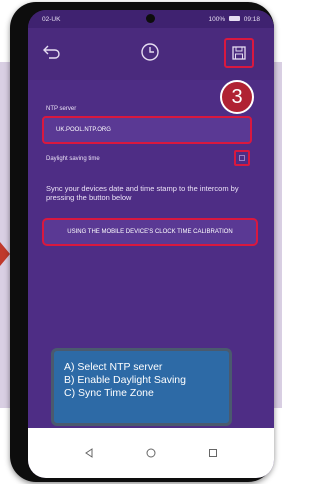  I want to click on battery-icon, so click(234, 19).